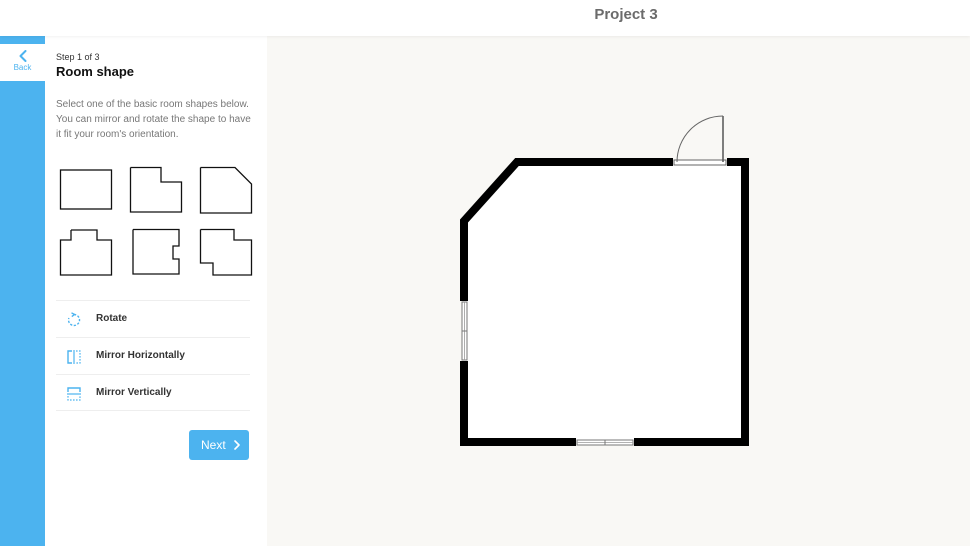 This screenshot has width=970, height=546. I want to click on mirror-horizontal-icon, so click(74, 357).